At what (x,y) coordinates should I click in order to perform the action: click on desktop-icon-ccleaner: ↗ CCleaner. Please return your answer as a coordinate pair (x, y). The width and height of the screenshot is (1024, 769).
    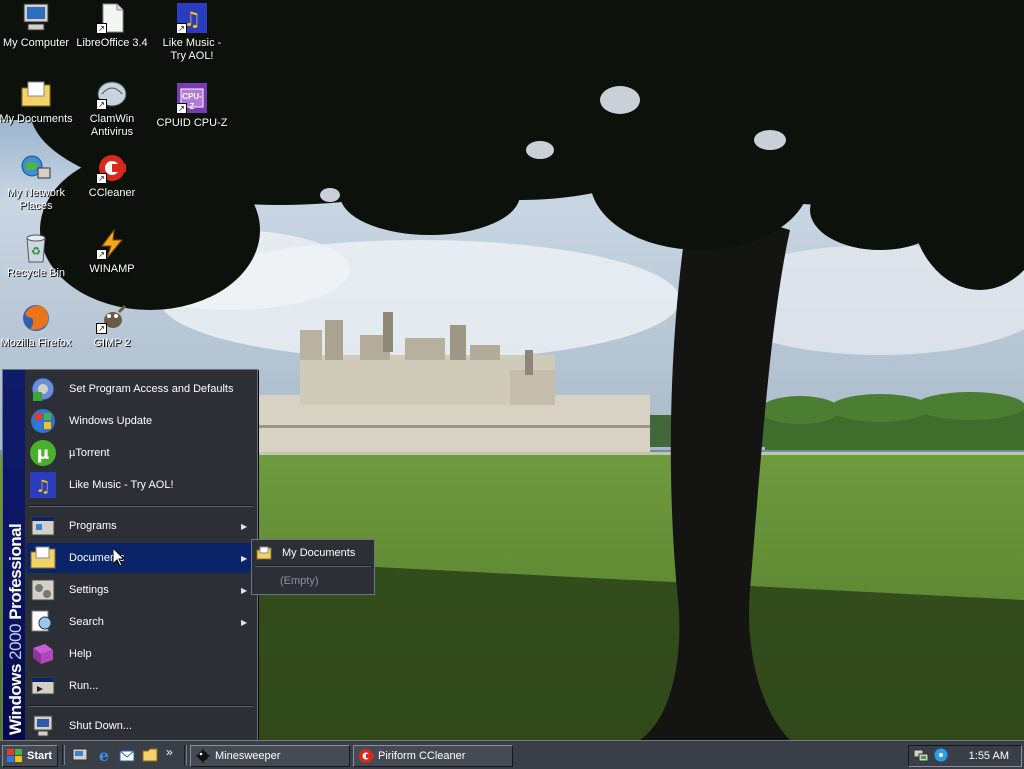
    Looking at the image, I should click on (112, 176).